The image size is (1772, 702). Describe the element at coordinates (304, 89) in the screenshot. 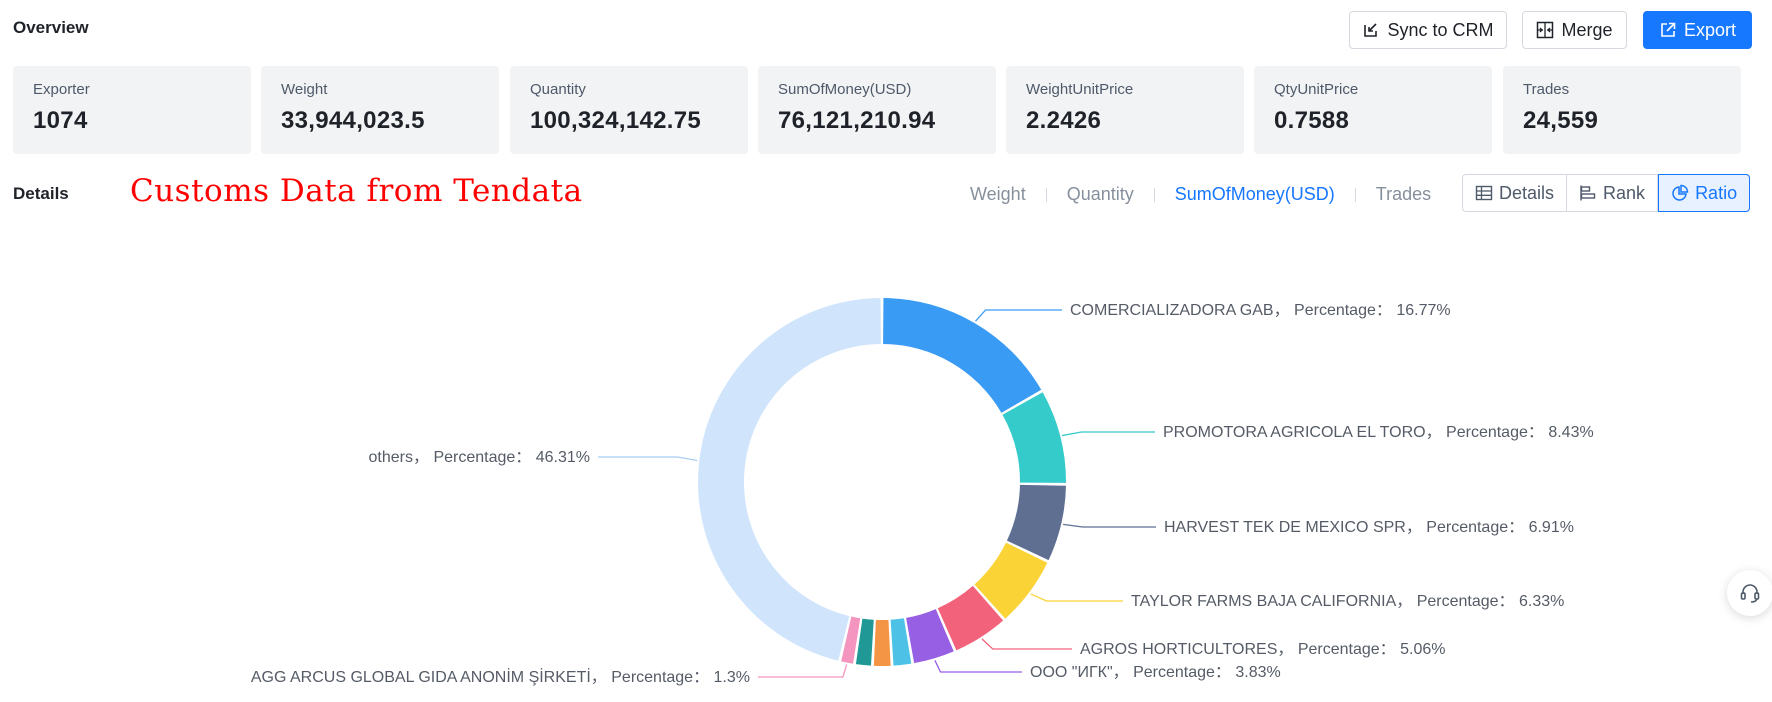

I see `stat-label: Weight` at that location.